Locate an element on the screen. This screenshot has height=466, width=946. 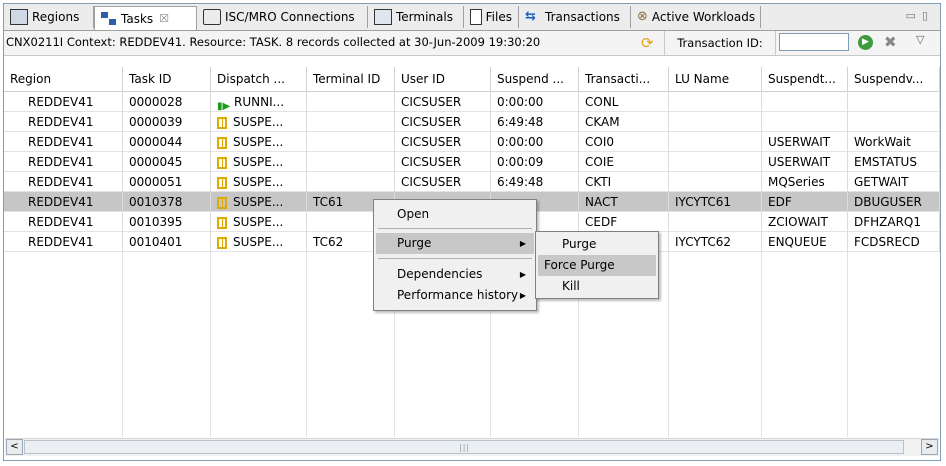
regions-icon is located at coordinates (19, 17).